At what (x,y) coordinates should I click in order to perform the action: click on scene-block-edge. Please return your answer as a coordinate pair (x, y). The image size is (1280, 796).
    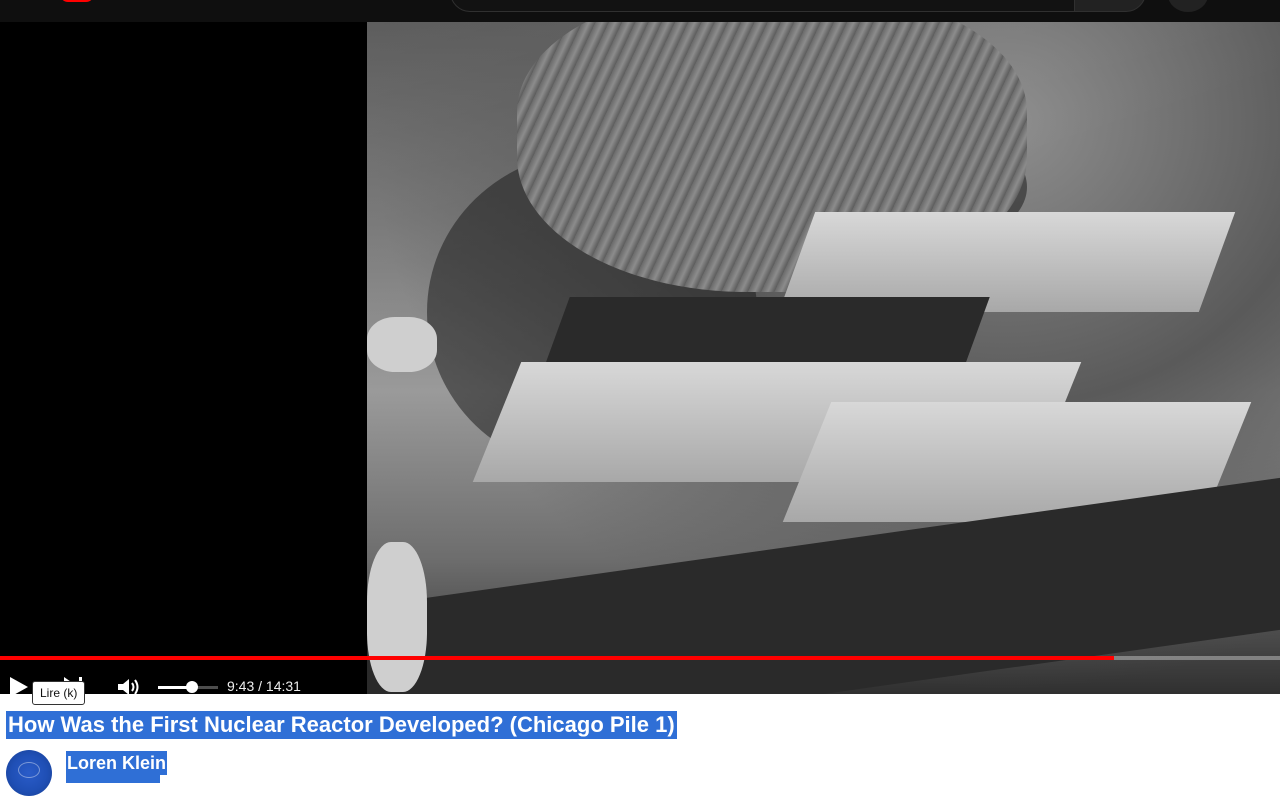
    Looking at the image, I should click on (767, 332).